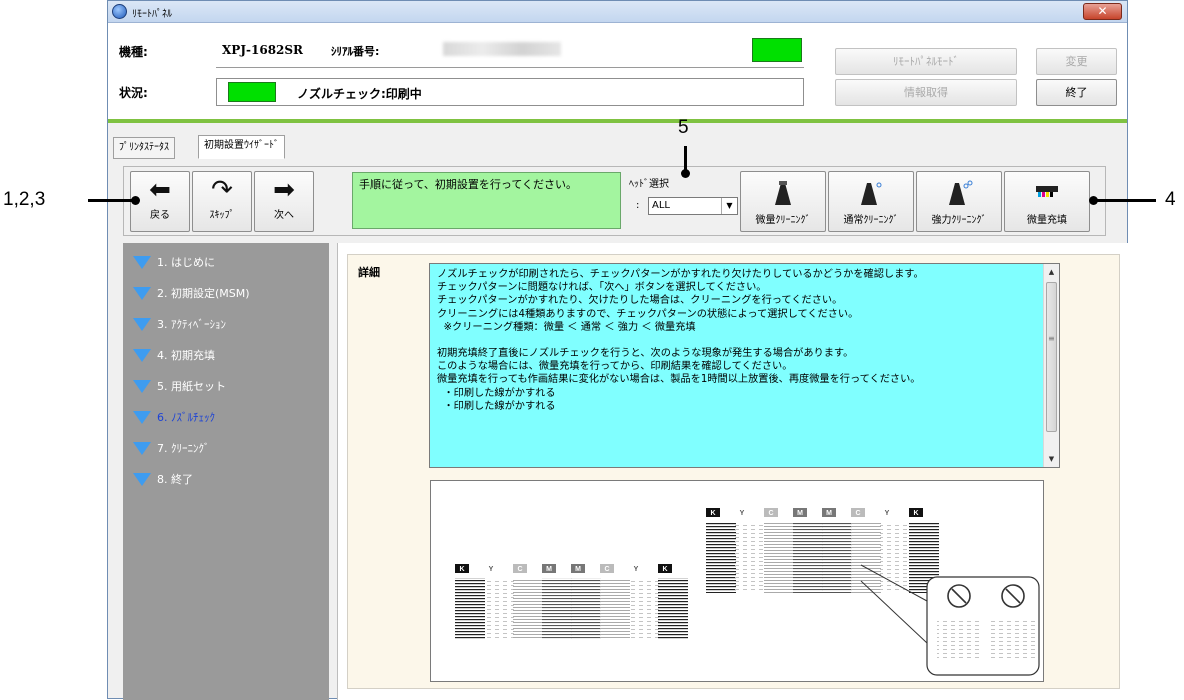 This screenshot has width=1184, height=700. Describe the element at coordinates (222, 215) in the screenshot. I see `skip-label: ｽｷｯﾌﾟ` at that location.